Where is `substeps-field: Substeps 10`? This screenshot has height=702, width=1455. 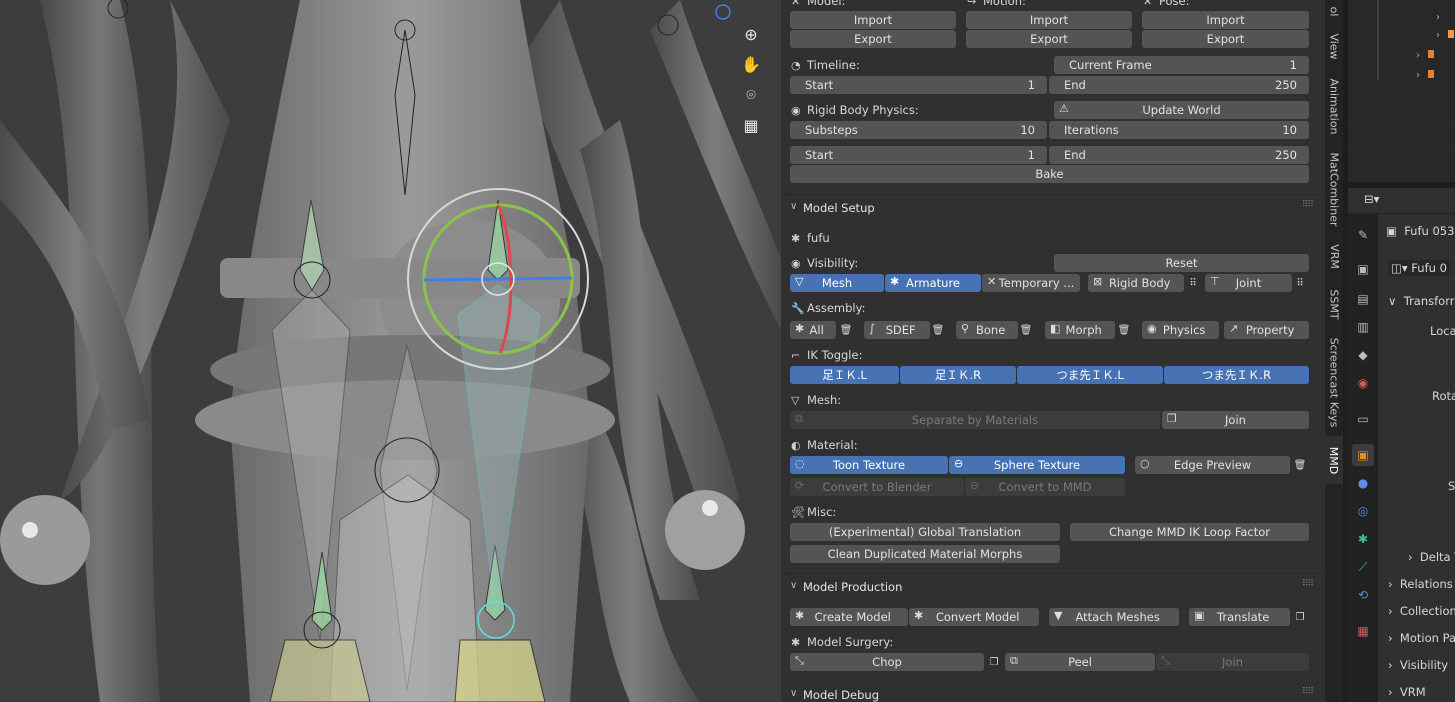
substeps-field: Substeps 10 is located at coordinates (918, 130).